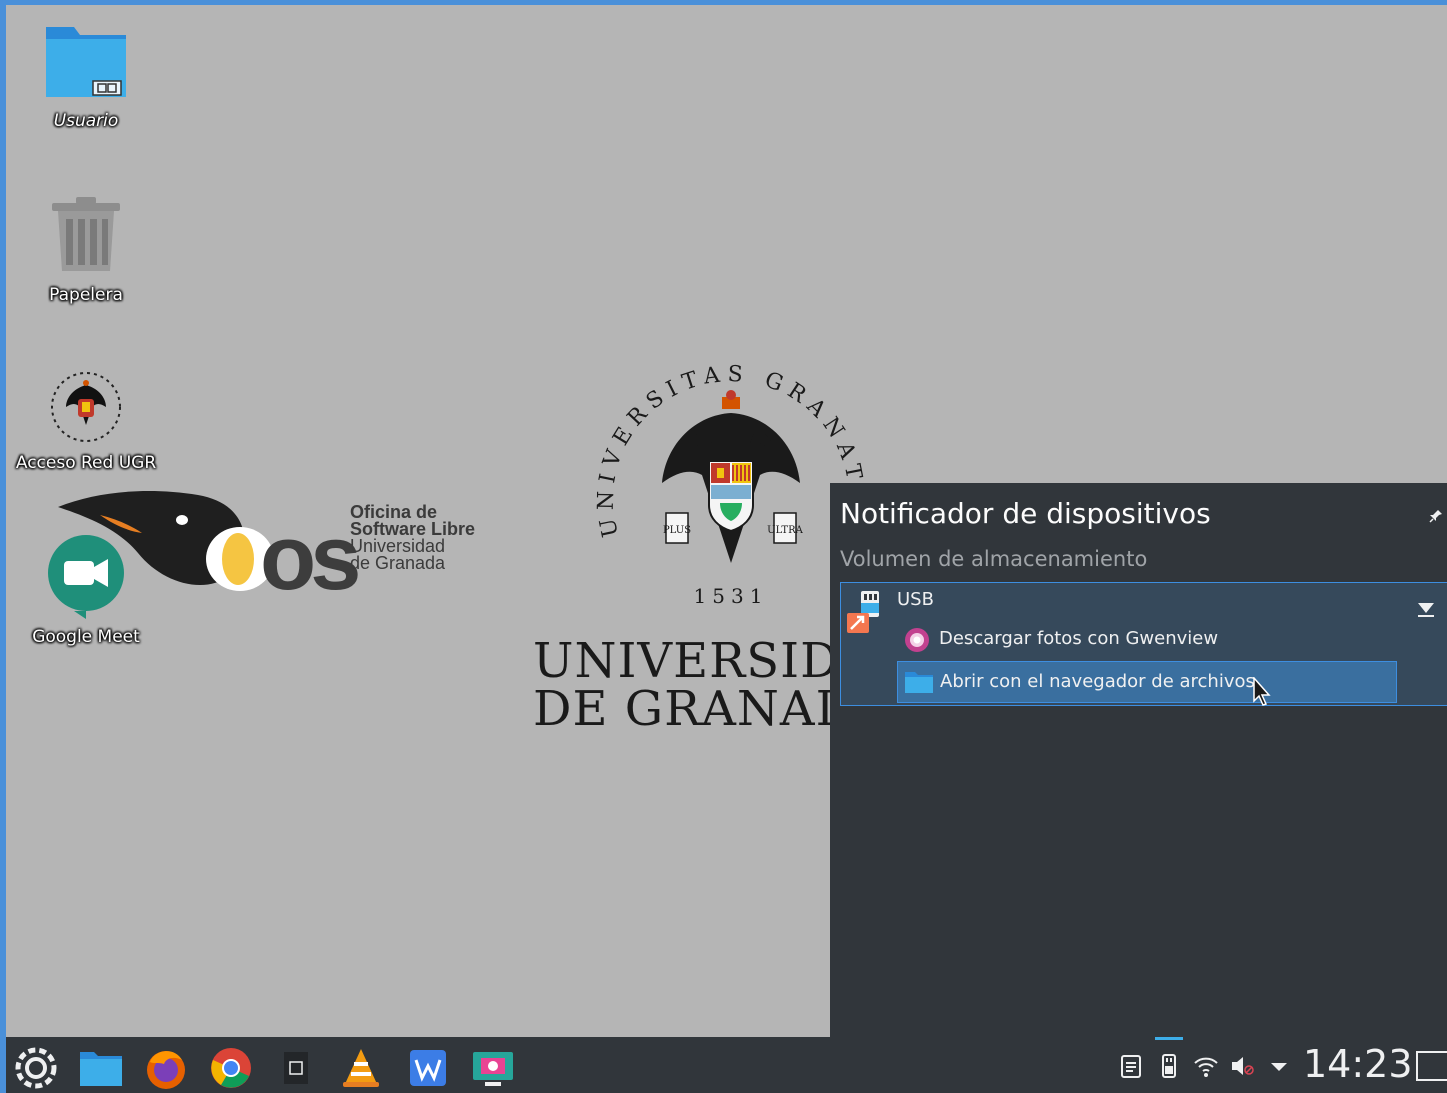 The width and height of the screenshot is (1447, 1093). Describe the element at coordinates (86, 637) in the screenshot. I see `desktop-icon-label: Google Meet` at that location.